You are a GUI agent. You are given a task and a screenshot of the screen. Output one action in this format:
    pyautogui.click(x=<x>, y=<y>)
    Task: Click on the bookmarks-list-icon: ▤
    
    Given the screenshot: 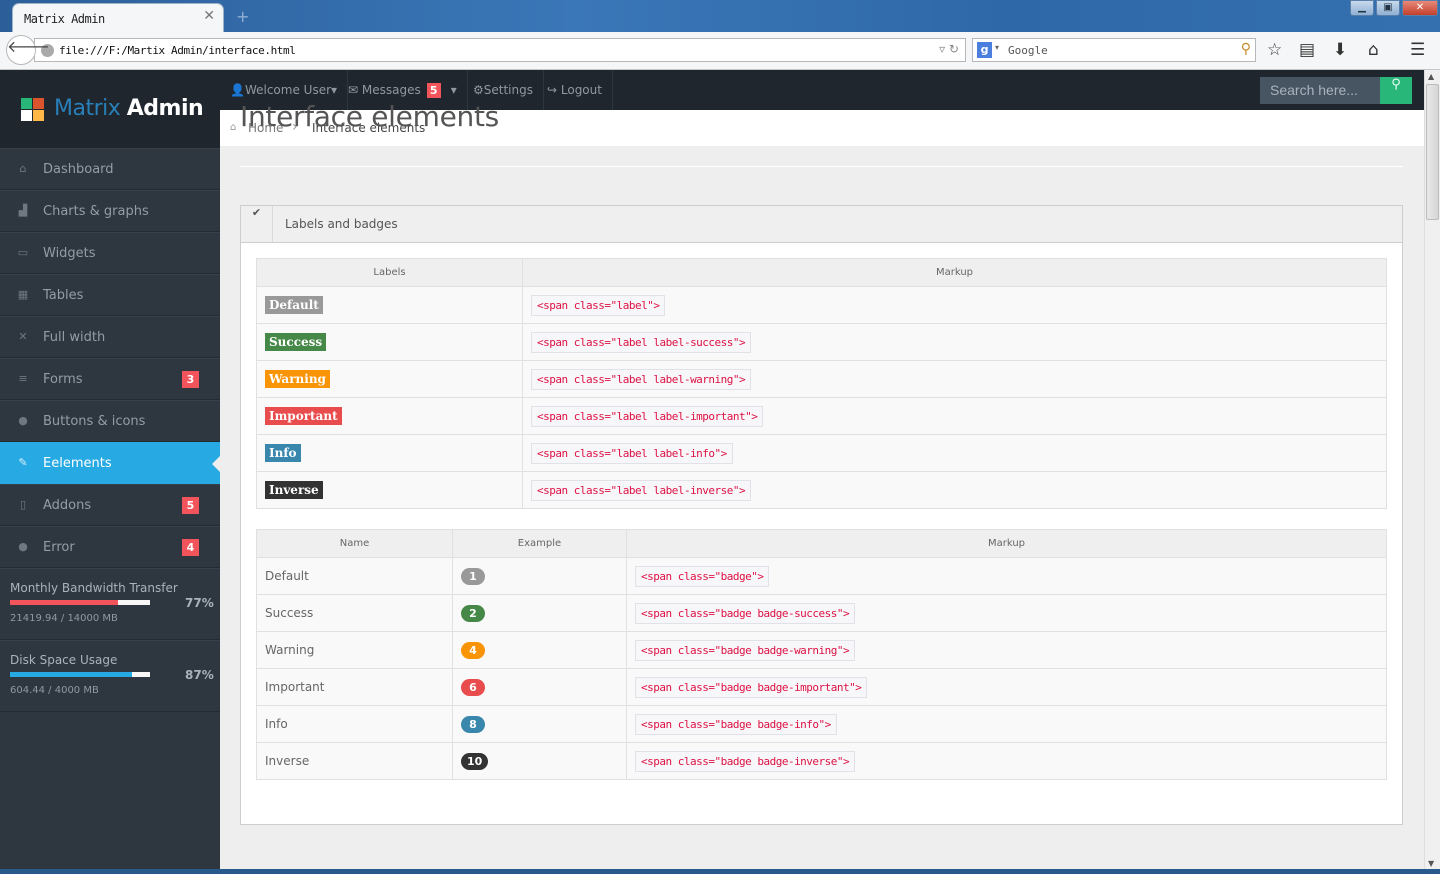 What is the action you would take?
    pyautogui.click(x=1307, y=50)
    